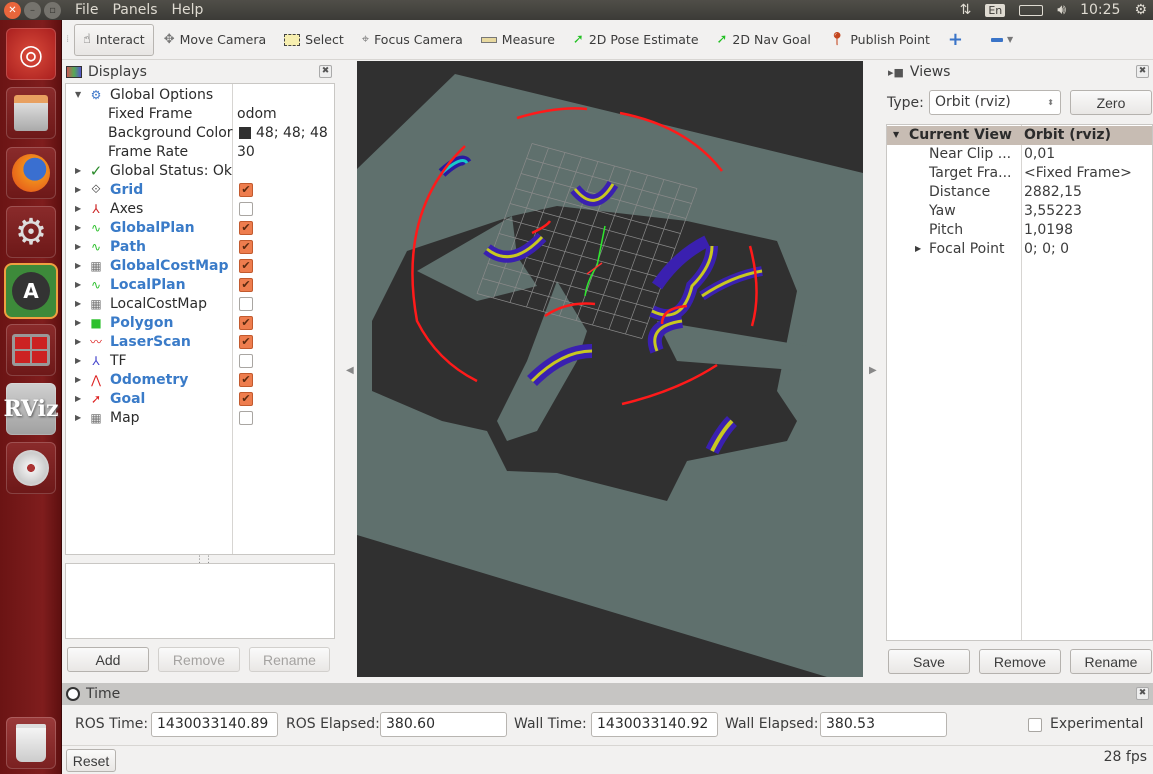  I want to click on tool-measure: Measure, so click(518, 40).